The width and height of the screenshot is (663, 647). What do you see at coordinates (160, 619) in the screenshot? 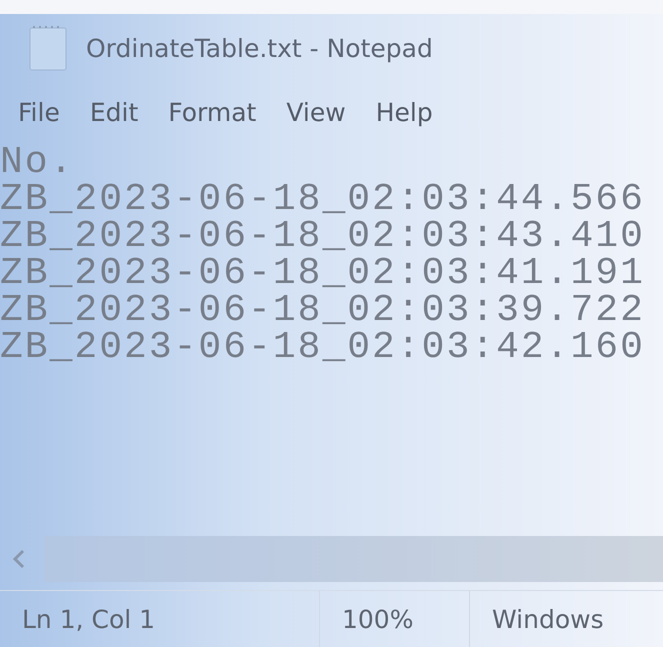
I see `cursor-position: Ln 1, Col 1` at bounding box center [160, 619].